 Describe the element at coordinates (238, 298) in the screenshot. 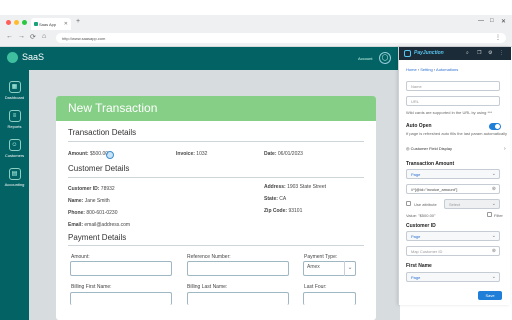

I see `billing-last-name-input` at that location.